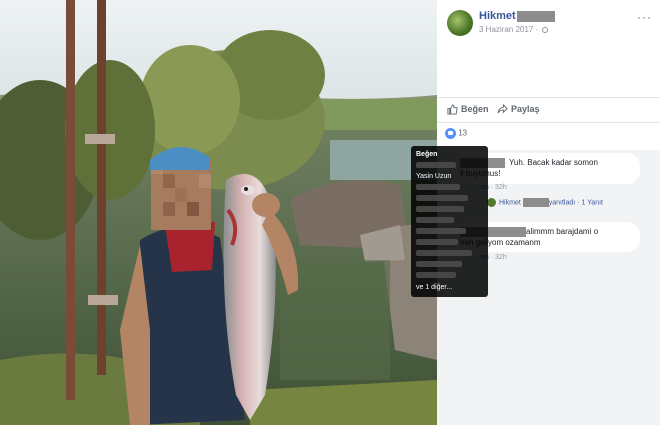 The width and height of the screenshot is (660, 425). Describe the element at coordinates (592, 202) in the screenshot. I see `reply-count-link: 1 Yanıt` at that location.